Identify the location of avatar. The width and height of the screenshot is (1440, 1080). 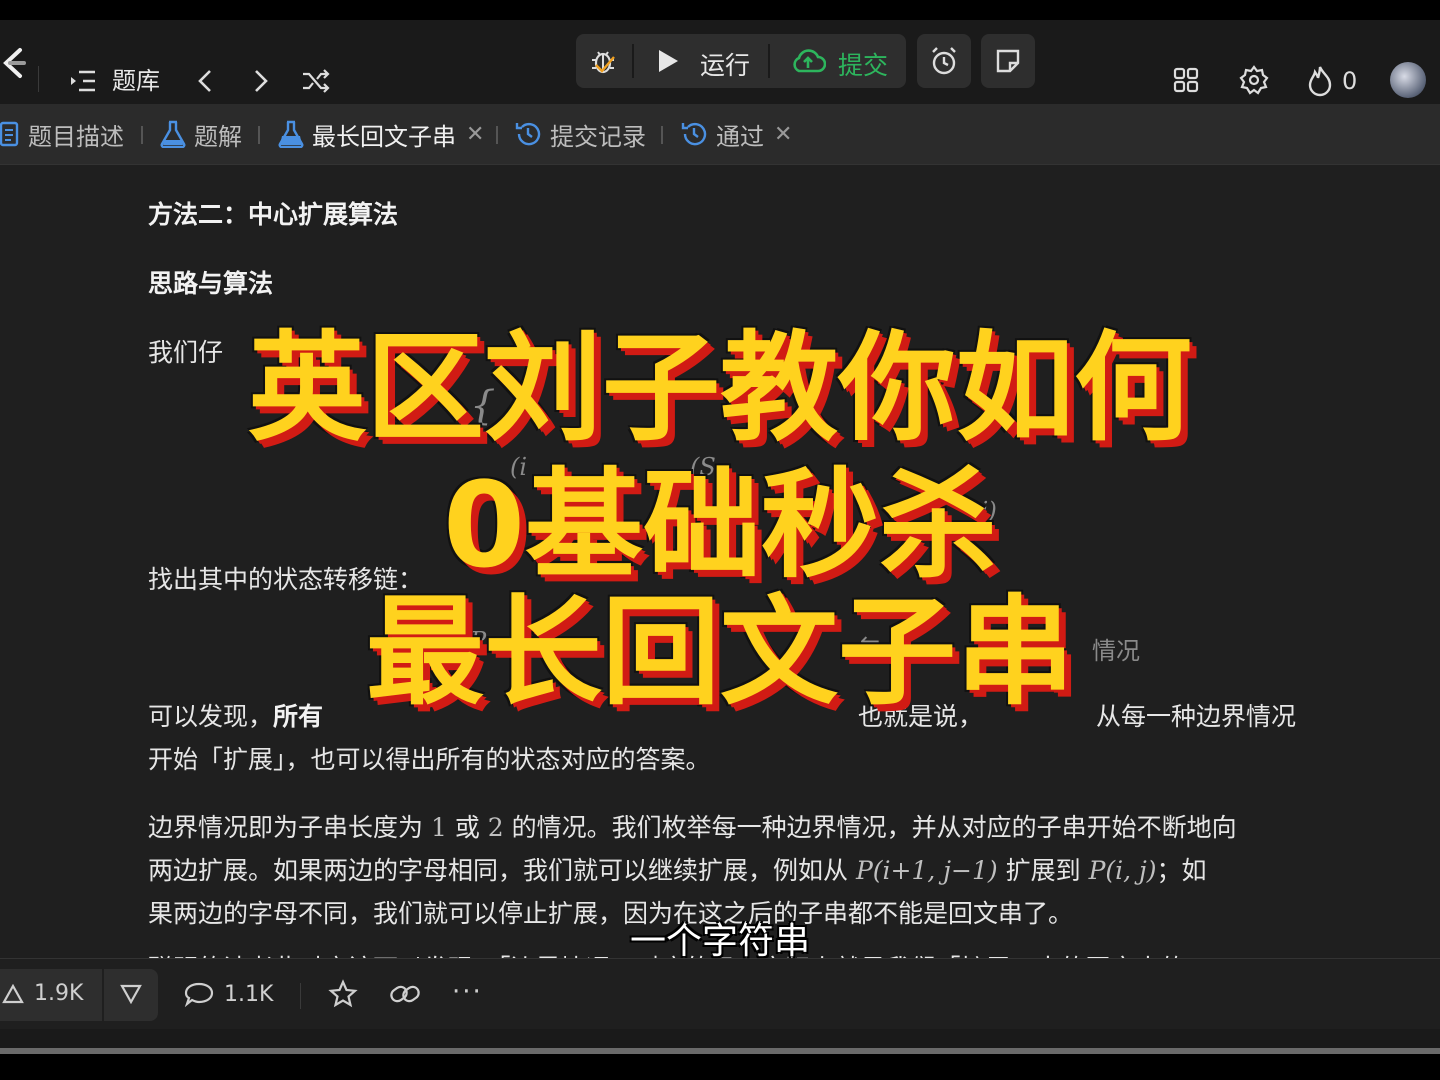
(1408, 80).